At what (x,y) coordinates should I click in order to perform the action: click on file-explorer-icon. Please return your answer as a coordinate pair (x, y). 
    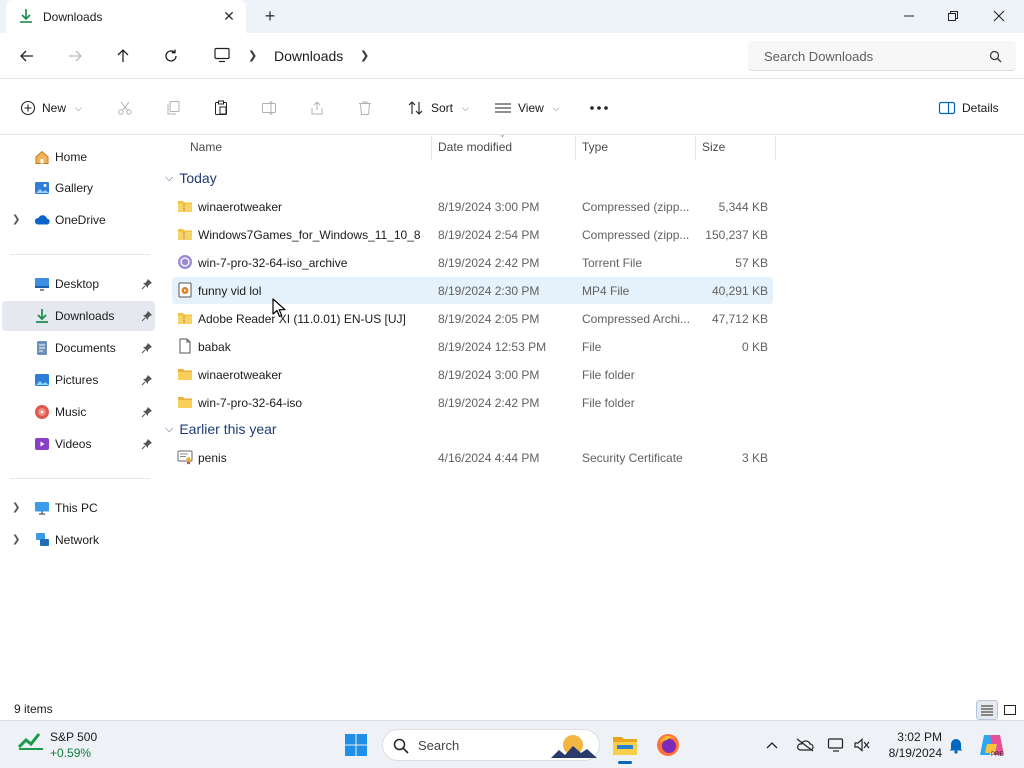
    Looking at the image, I should click on (625, 746).